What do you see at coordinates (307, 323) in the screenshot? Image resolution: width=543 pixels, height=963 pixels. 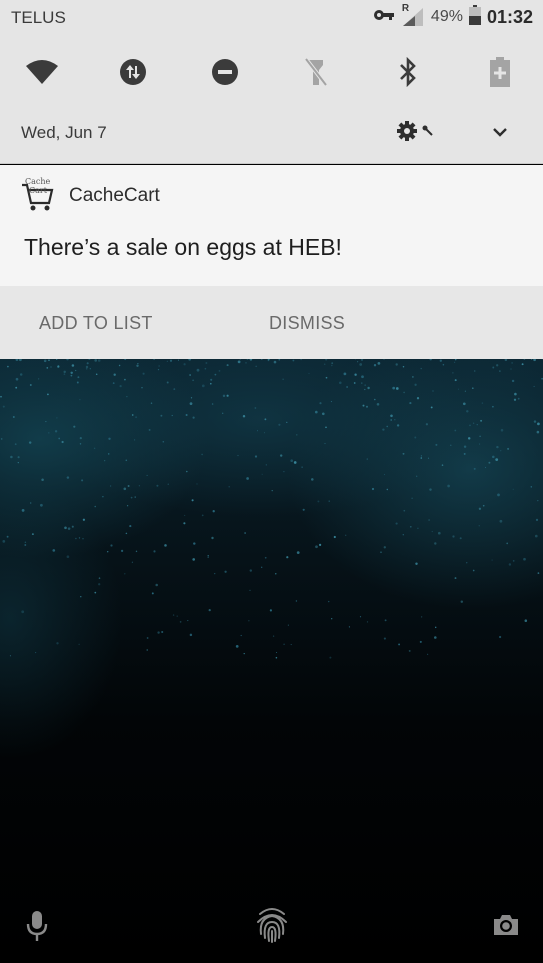 I see `dismiss-button: DISMISS` at bounding box center [307, 323].